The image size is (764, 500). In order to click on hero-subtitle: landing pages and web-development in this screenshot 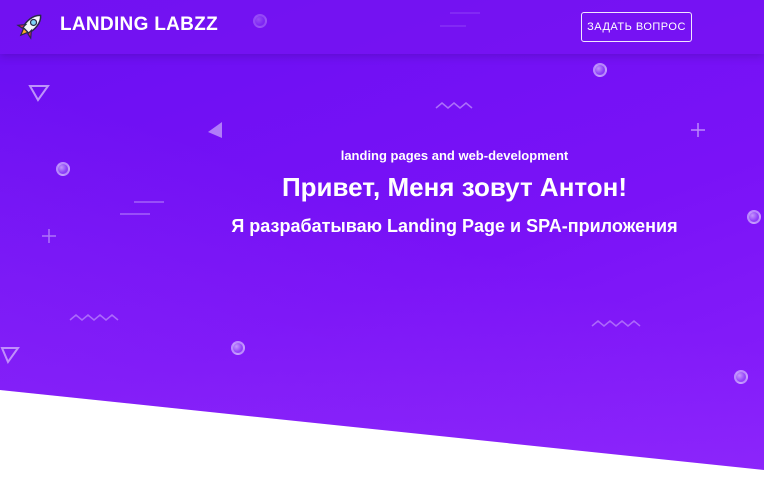, I will do `click(454, 155)`.